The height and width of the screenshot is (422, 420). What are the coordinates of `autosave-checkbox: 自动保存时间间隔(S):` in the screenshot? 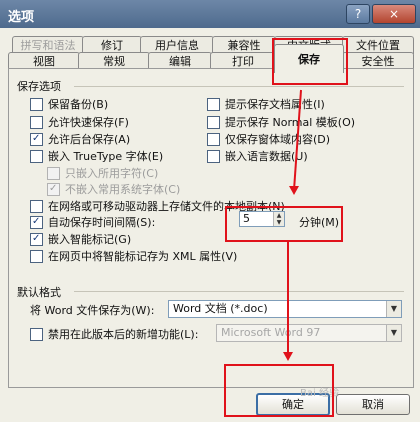 It's located at (92, 222).